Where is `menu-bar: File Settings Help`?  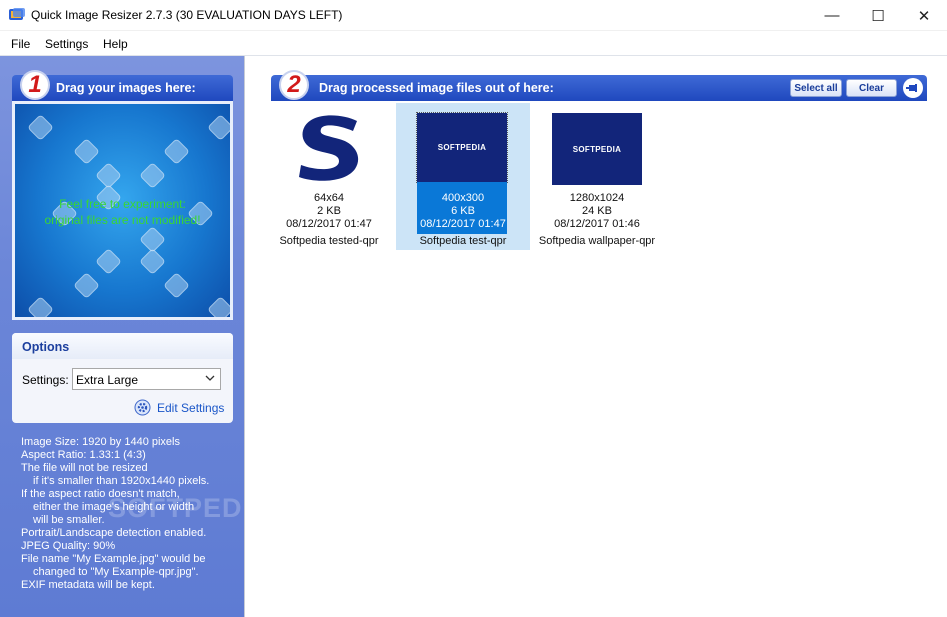 menu-bar: File Settings Help is located at coordinates (473, 43).